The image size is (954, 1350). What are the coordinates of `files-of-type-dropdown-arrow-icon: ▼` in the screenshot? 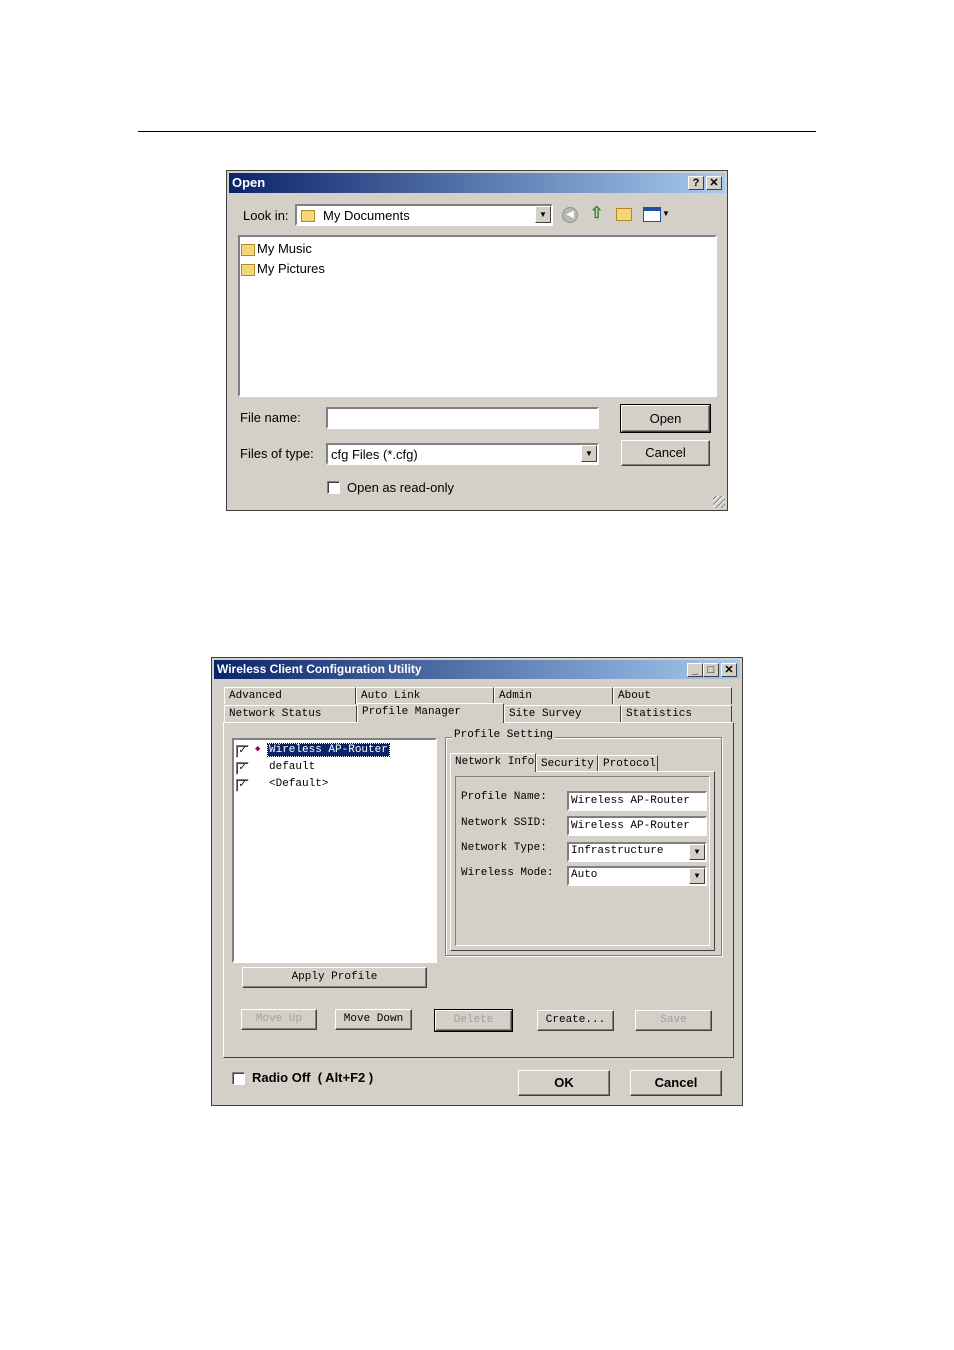 It's located at (589, 453).